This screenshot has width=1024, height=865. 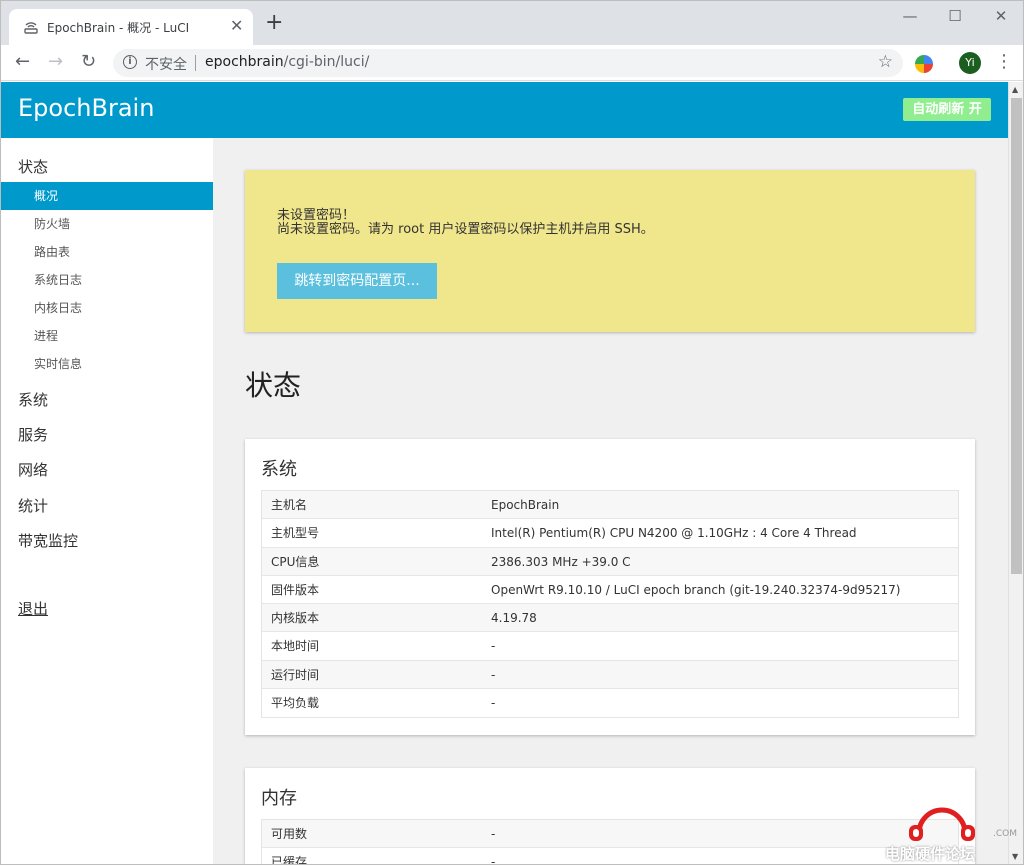 I want to click on table-row: 主机名 EpochBrain, so click(x=610, y=505).